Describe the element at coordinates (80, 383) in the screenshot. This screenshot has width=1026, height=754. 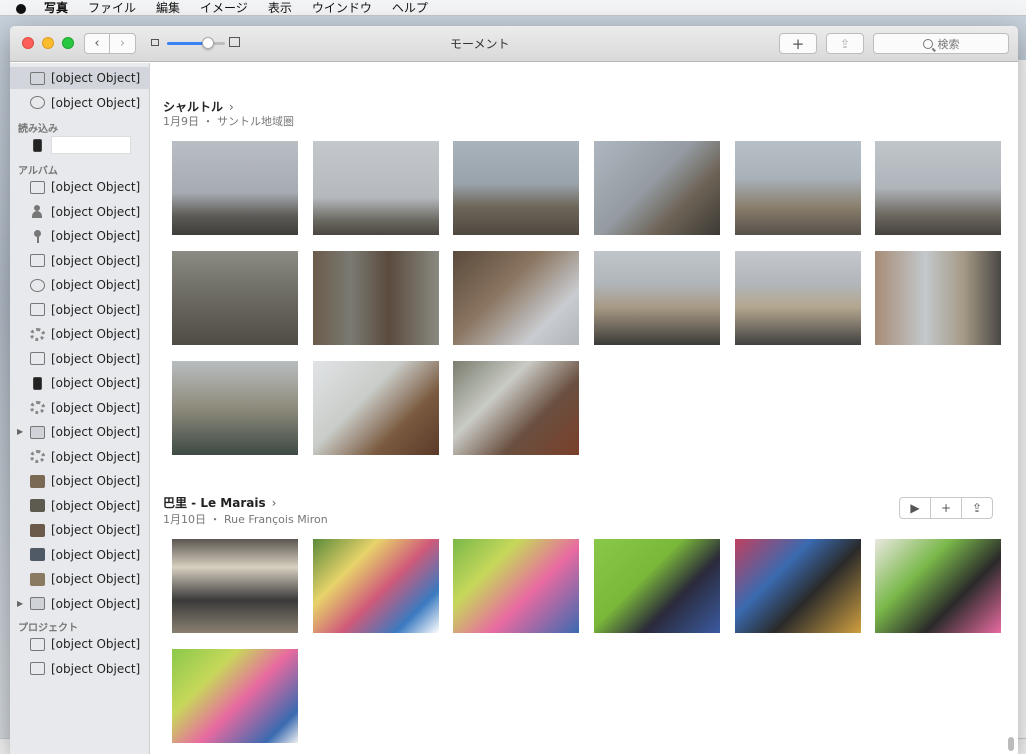
I see `sidebar-item-screenshot-8: [object Object]` at that location.